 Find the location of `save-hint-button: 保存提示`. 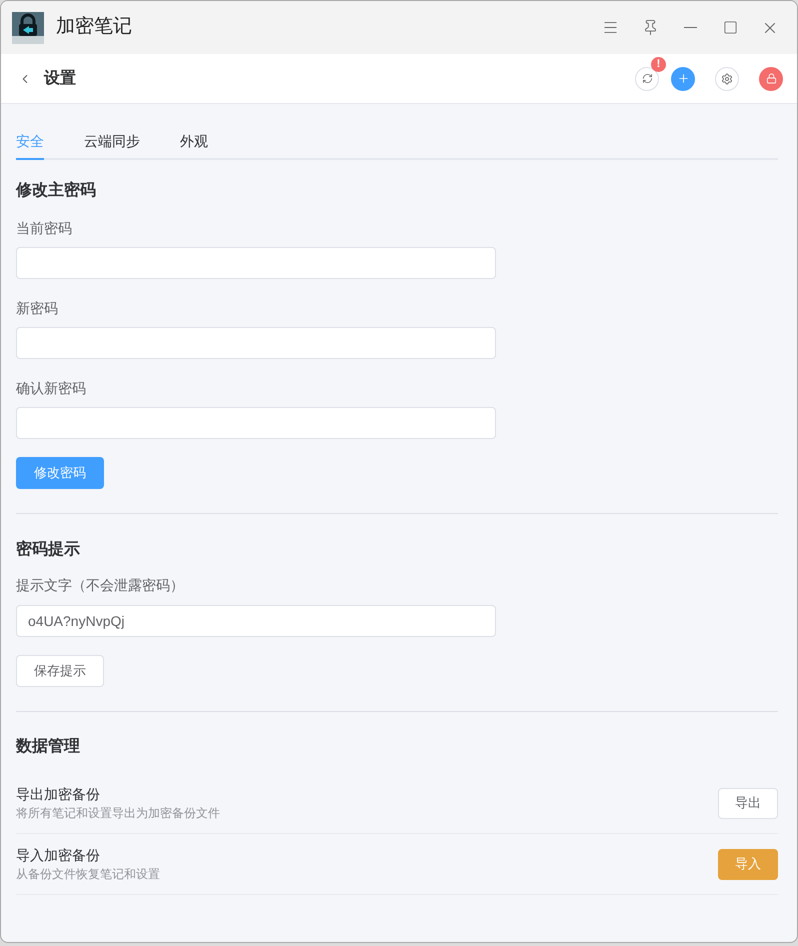

save-hint-button: 保存提示 is located at coordinates (60, 671).